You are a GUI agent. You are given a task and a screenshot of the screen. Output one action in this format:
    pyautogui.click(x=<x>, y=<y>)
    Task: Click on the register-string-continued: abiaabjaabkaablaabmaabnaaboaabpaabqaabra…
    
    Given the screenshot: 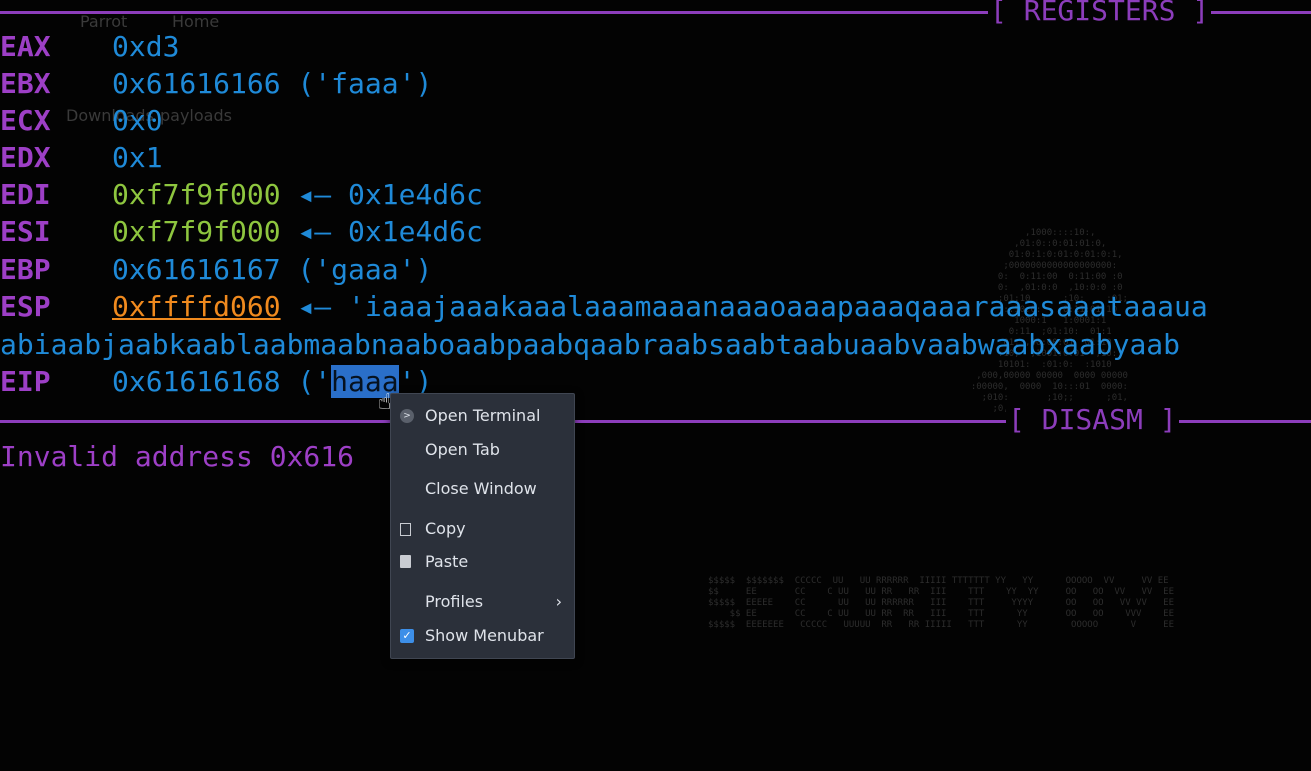 What is the action you would take?
    pyautogui.click(x=590, y=344)
    